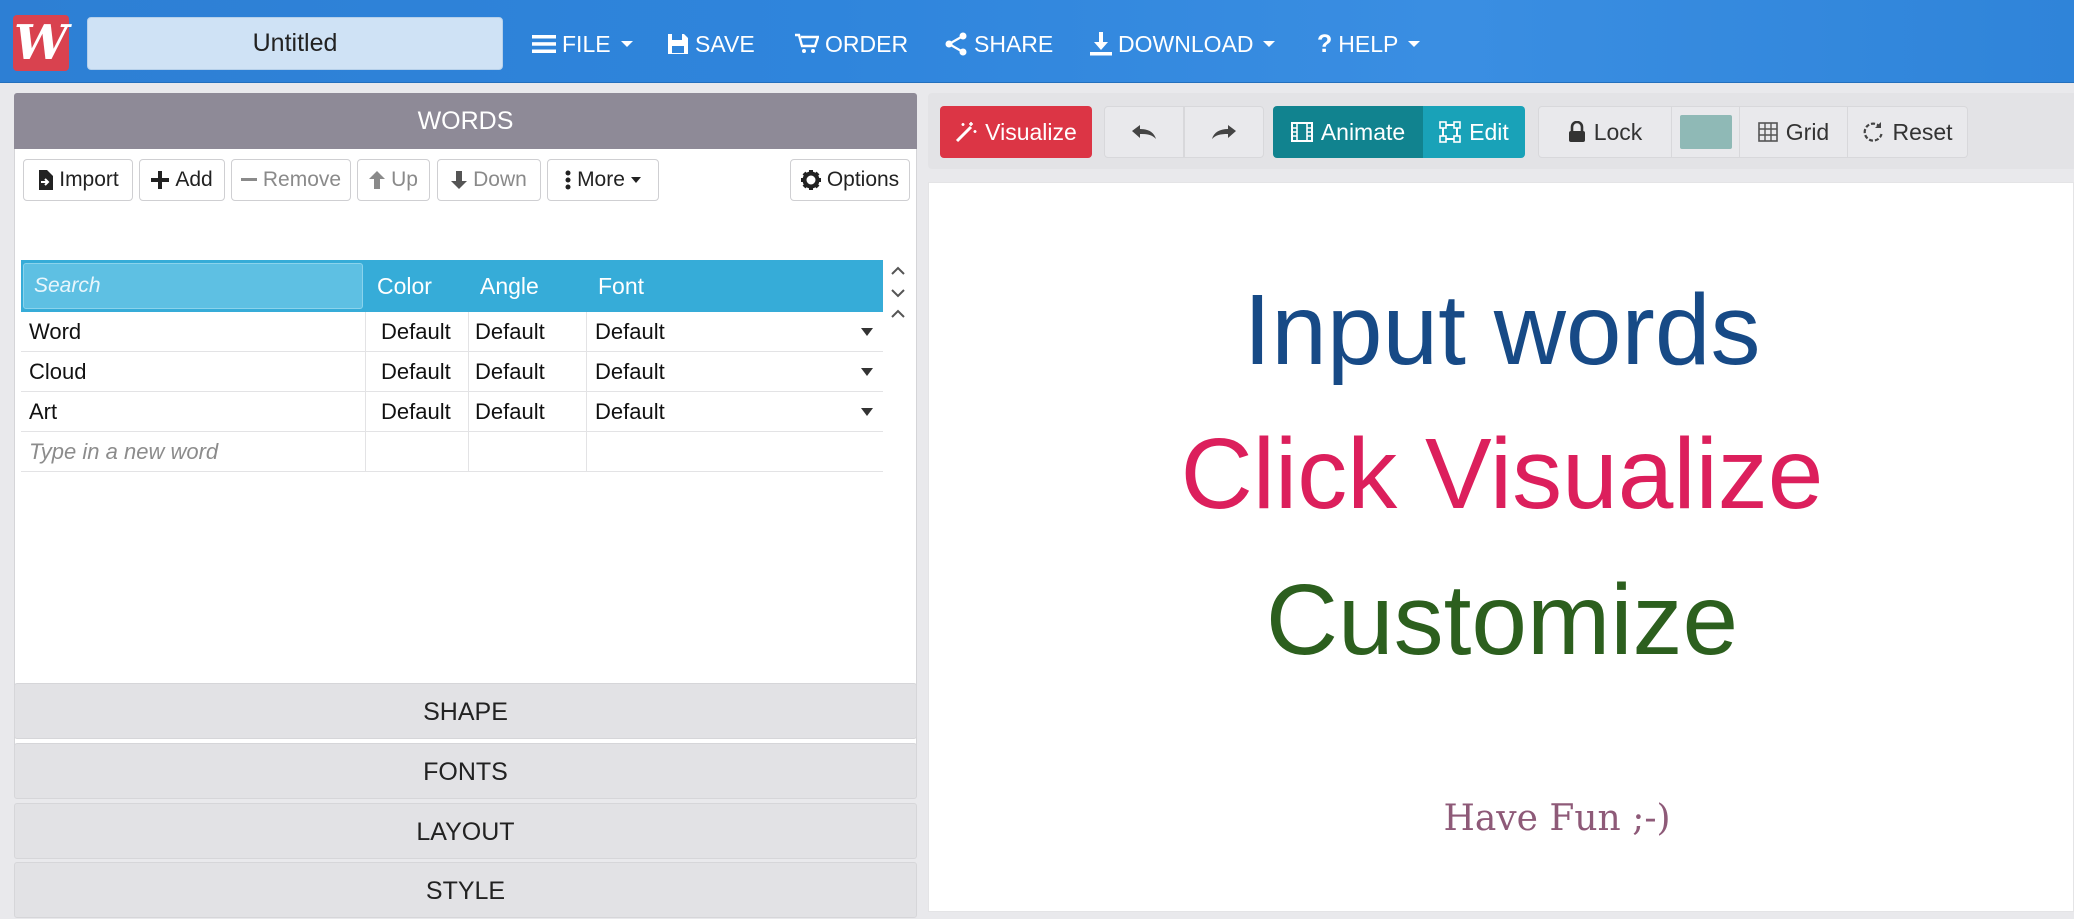  Describe the element at coordinates (1186, 43) in the screenshot. I see `download-label: DOWNLOAD` at that location.